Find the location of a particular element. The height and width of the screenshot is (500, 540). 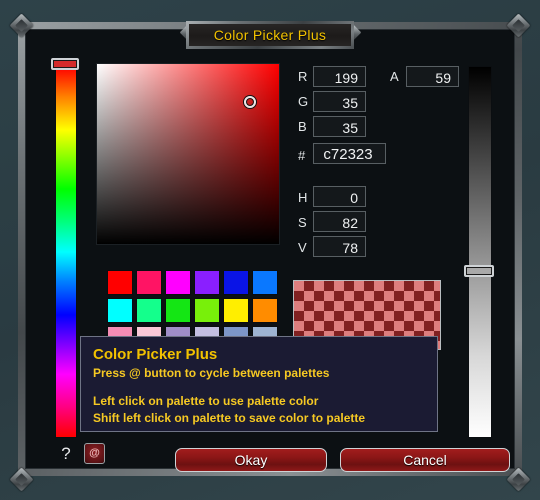

window-titlebar: Color Picker Plus is located at coordinates (270, 35).